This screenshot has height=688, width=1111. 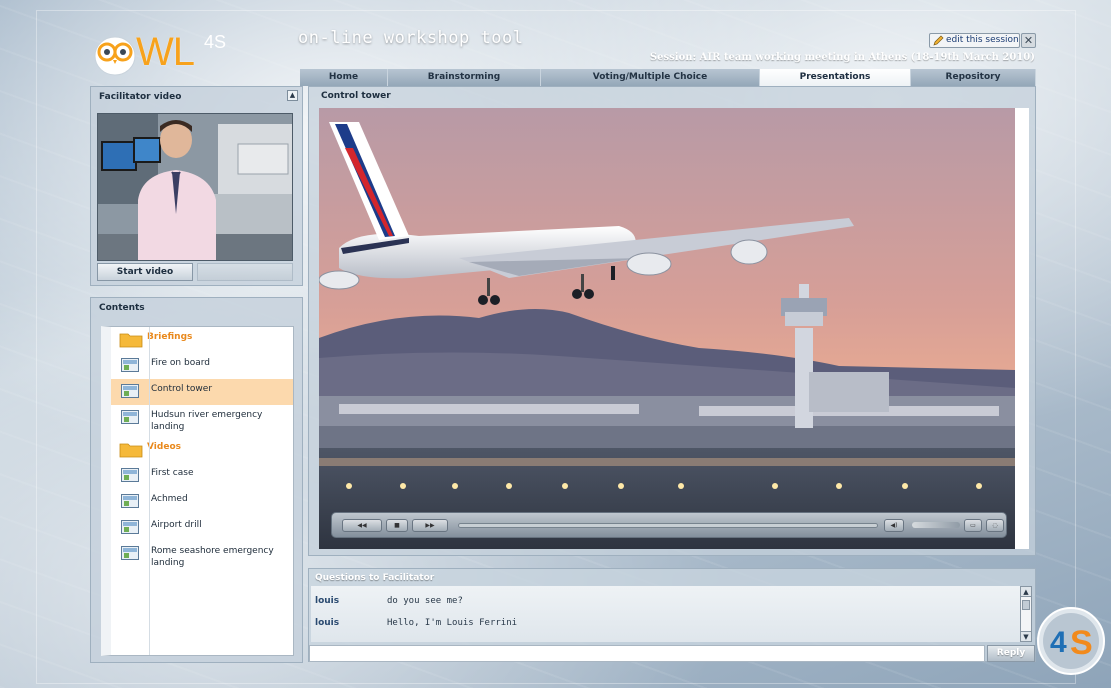 I want to click on list-item-label: Hudsun river emergency landing, so click(x=207, y=421).